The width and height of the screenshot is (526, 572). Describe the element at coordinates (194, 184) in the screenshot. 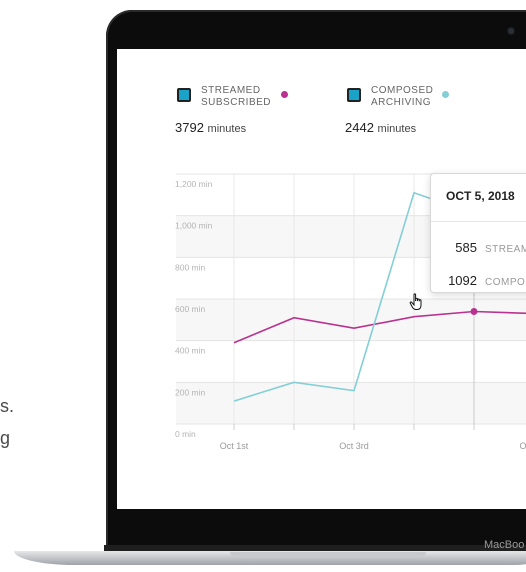

I see `y-tick-label: 1,200 min` at that location.